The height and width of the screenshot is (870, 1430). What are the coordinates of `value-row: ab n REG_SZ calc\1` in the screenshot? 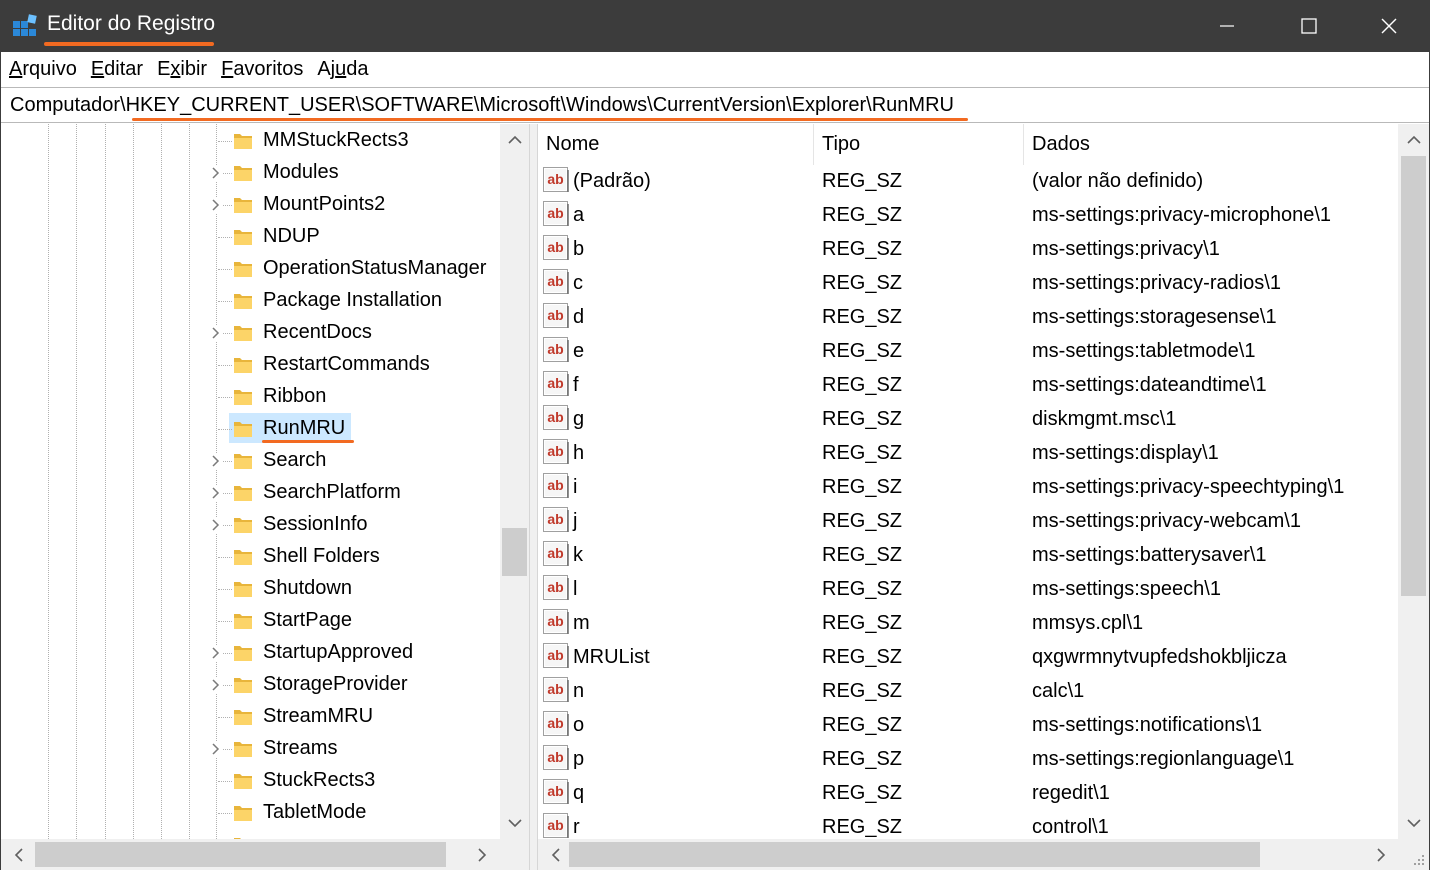 It's located at (968, 691).